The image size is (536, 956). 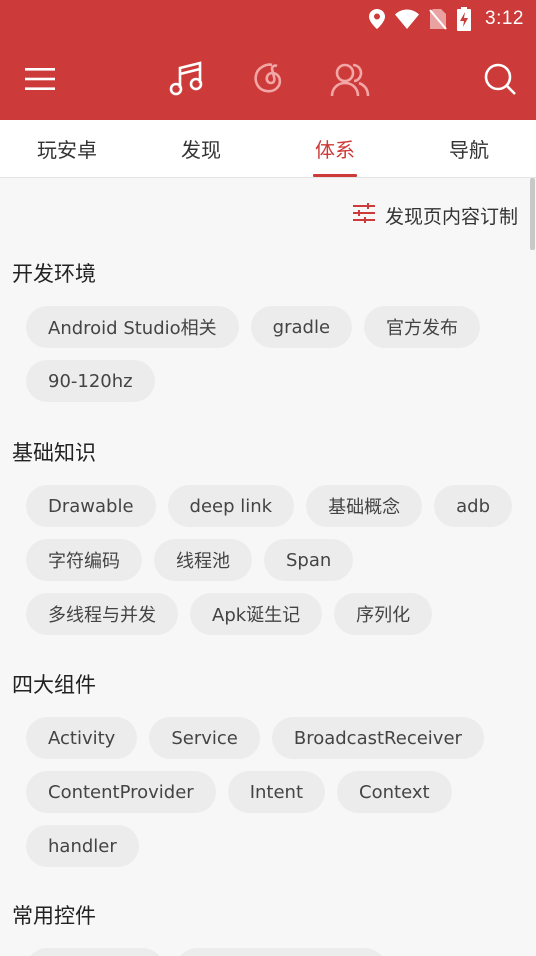 I want to click on scrollbar-thumb, so click(x=532, y=214).